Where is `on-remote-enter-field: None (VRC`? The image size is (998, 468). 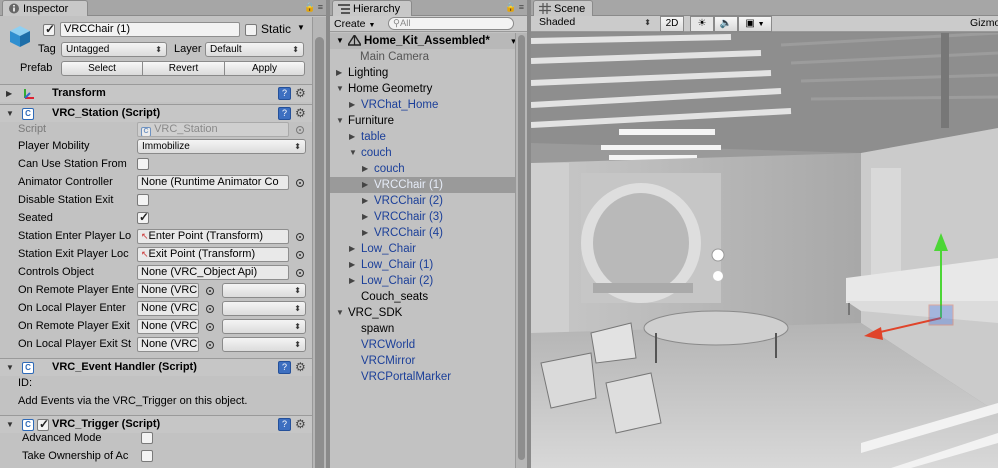
on-remote-enter-field: None (VRC is located at coordinates (168, 290).